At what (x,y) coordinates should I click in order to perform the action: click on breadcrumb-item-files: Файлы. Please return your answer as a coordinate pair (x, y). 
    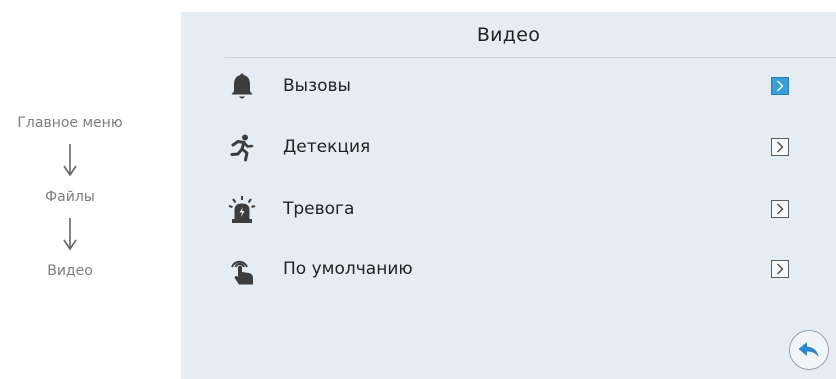
    Looking at the image, I should click on (70, 197).